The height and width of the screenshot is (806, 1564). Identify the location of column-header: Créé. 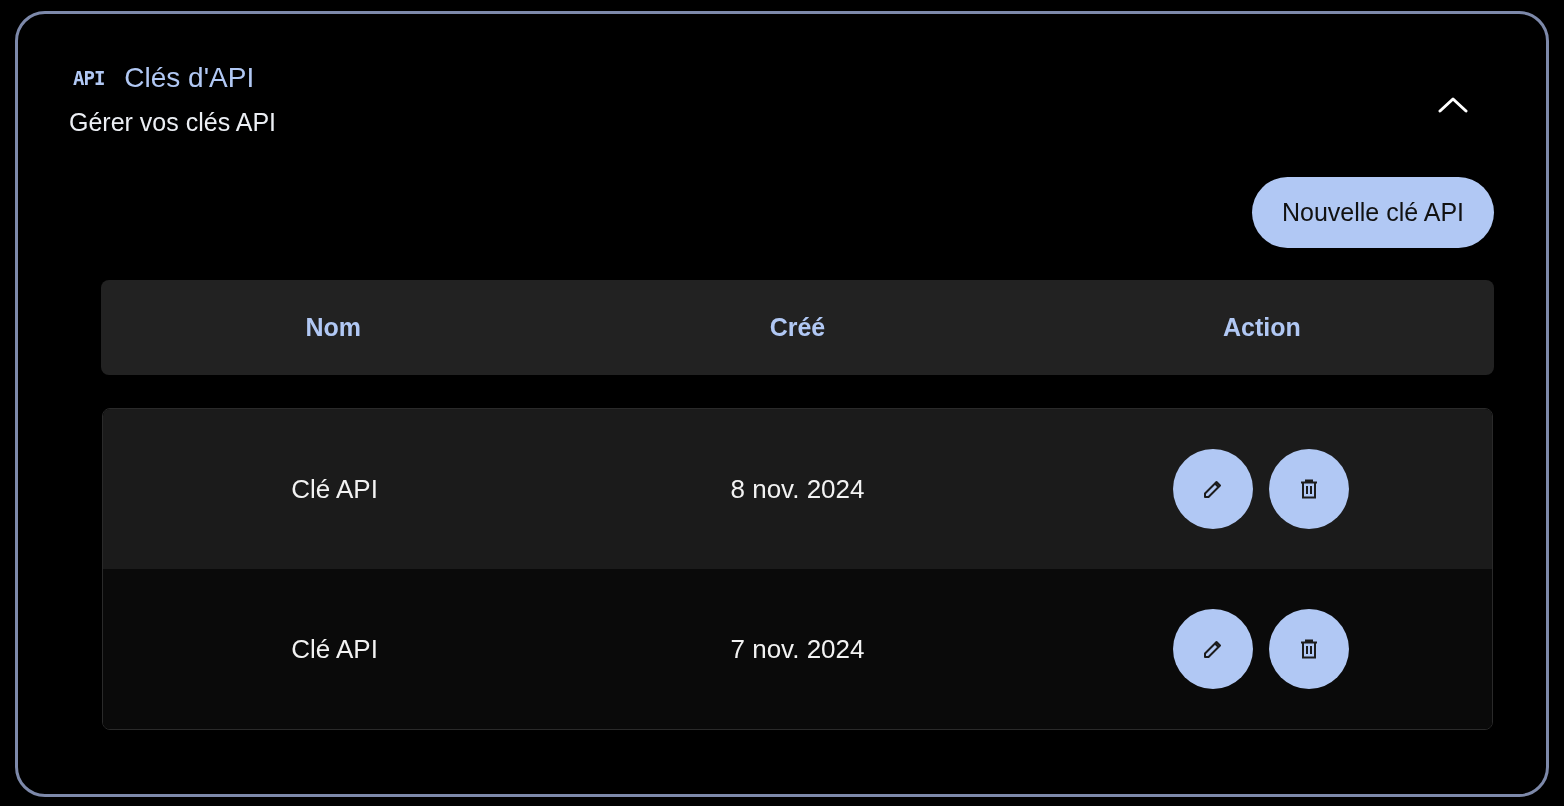
(797, 327).